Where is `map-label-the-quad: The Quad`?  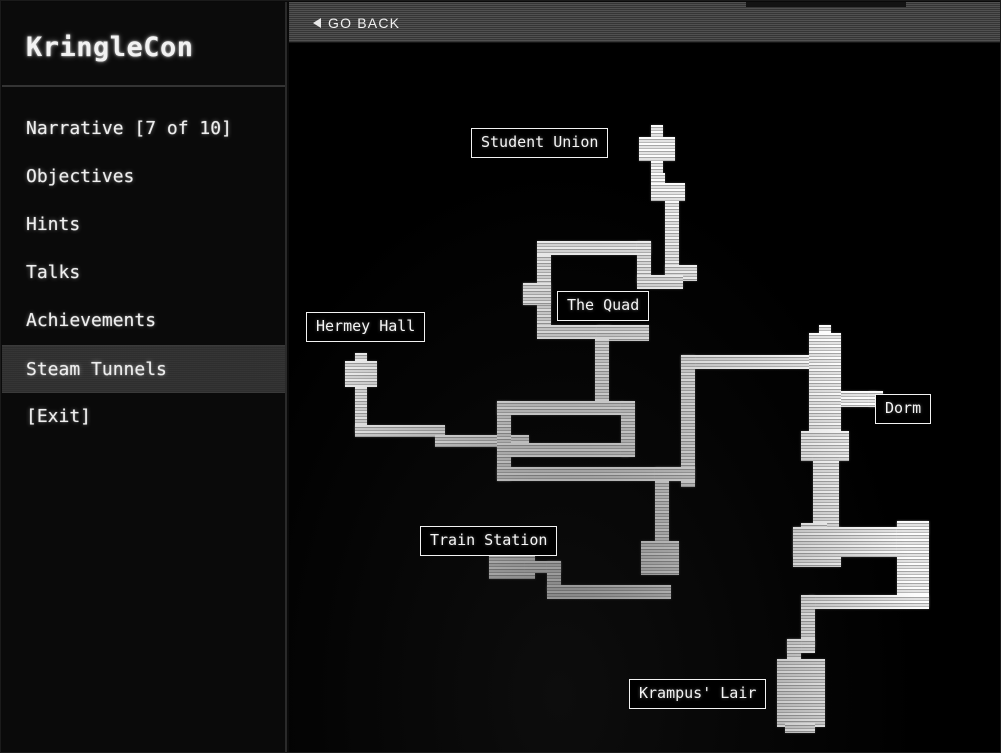
map-label-the-quad: The Quad is located at coordinates (603, 306).